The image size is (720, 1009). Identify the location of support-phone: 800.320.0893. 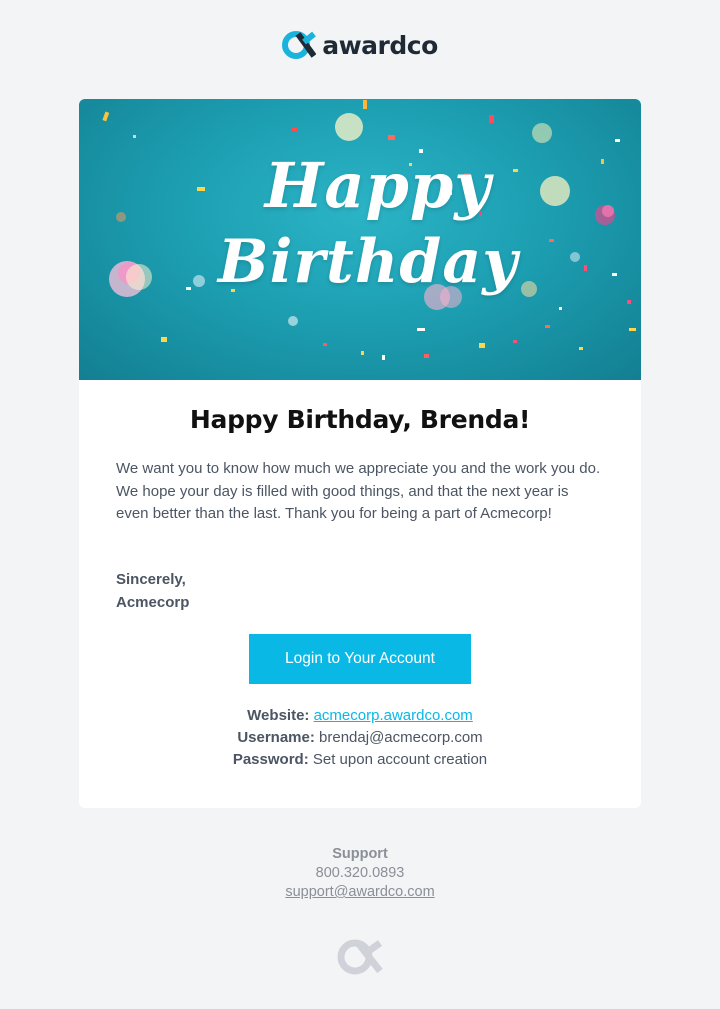
(360, 873).